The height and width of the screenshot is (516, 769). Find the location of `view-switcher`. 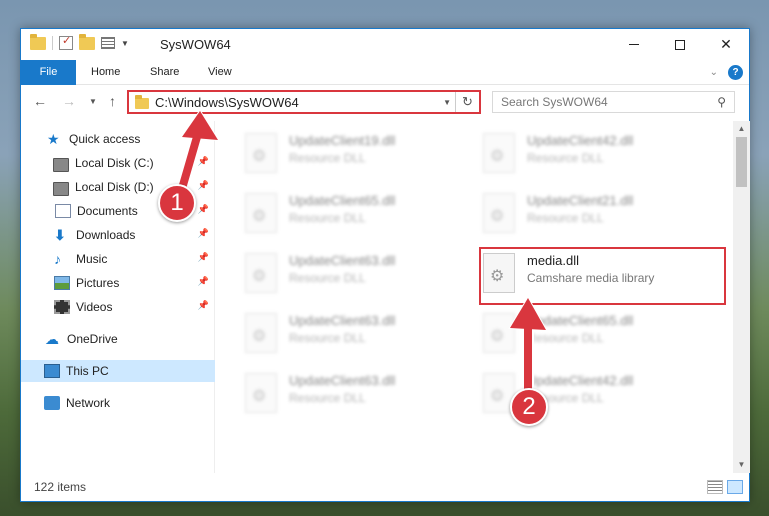

view-switcher is located at coordinates (725, 487).